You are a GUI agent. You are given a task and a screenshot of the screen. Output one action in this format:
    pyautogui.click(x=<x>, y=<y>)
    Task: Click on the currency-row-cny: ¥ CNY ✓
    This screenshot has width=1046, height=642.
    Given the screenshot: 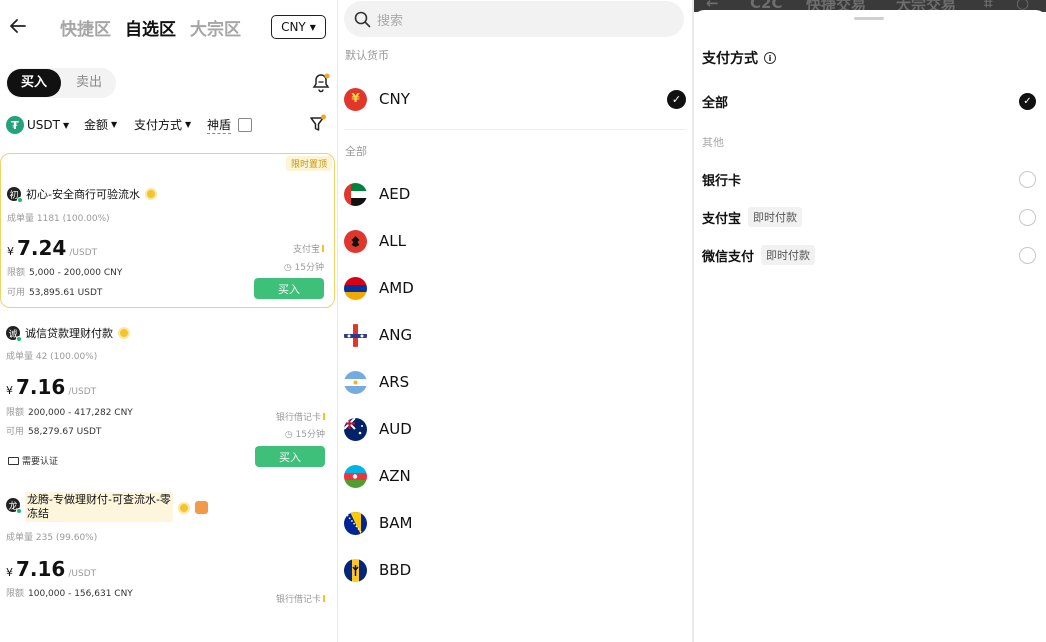 What is the action you would take?
    pyautogui.click(x=515, y=99)
    